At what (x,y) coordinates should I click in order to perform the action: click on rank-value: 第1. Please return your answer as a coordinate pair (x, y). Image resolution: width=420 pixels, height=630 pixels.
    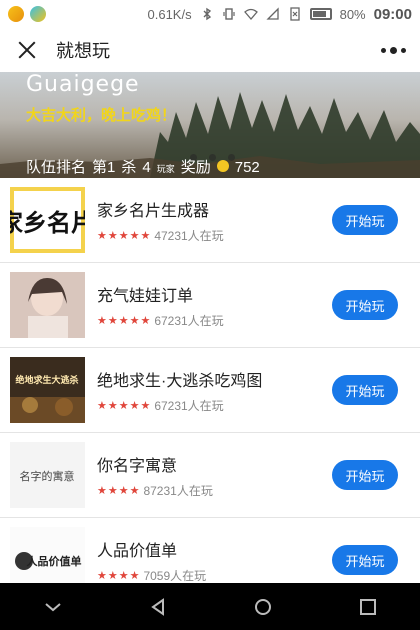
    Looking at the image, I should click on (104, 167).